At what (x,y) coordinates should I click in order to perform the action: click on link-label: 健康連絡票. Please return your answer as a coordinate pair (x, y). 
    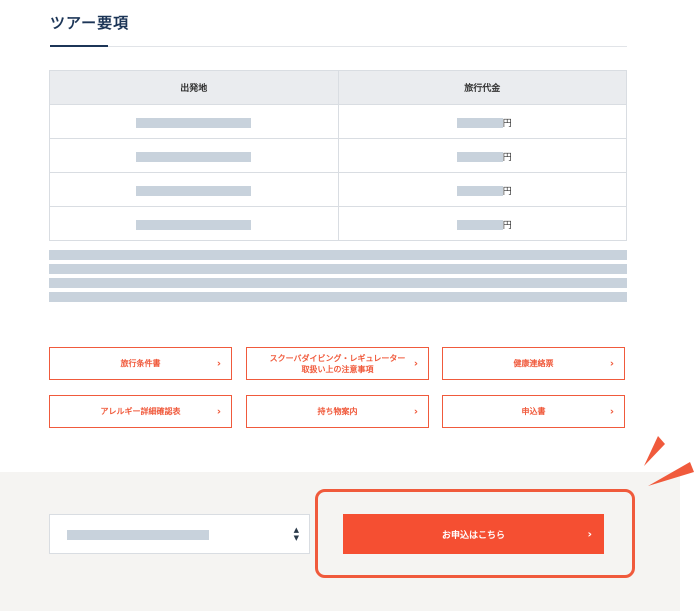
    Looking at the image, I should click on (533, 363).